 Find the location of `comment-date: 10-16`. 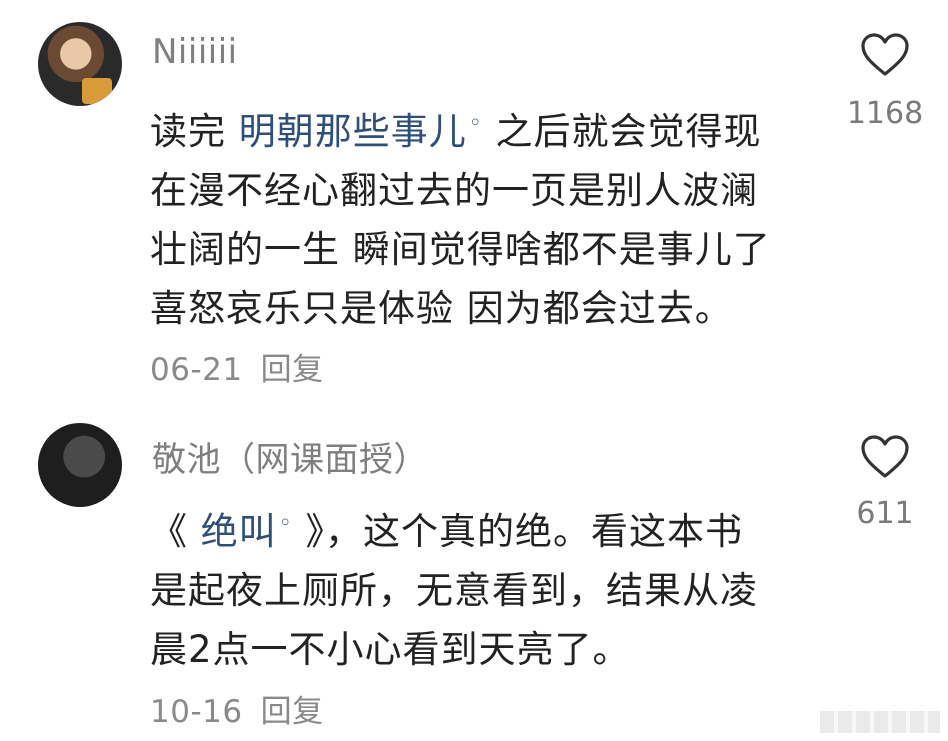

comment-date: 10-16 is located at coordinates (196, 712).